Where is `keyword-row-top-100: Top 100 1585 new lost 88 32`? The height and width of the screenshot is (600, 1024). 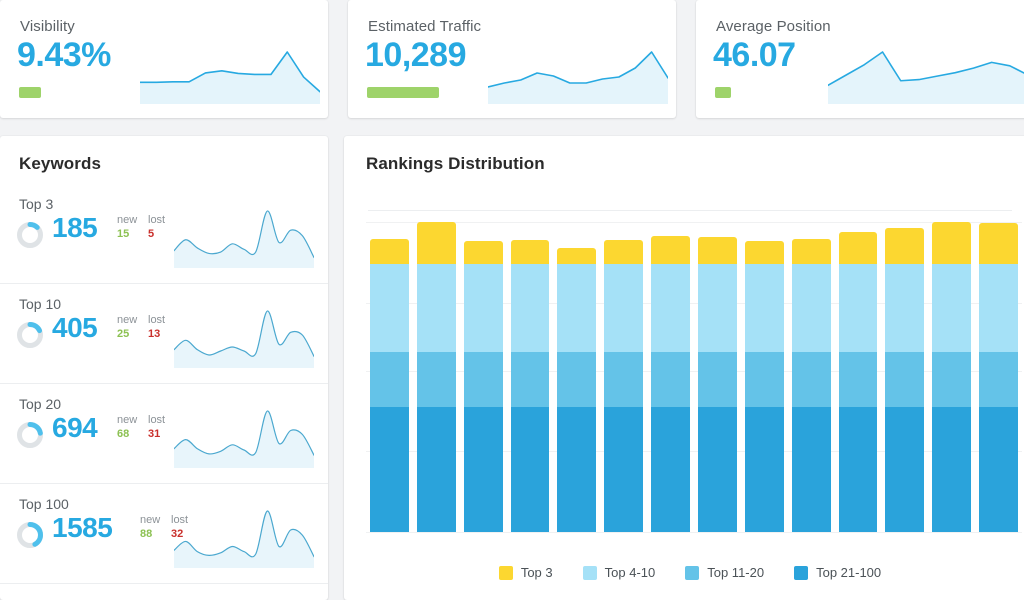
keyword-row-top-100: Top 100 1585 new lost 88 32 is located at coordinates (164, 534).